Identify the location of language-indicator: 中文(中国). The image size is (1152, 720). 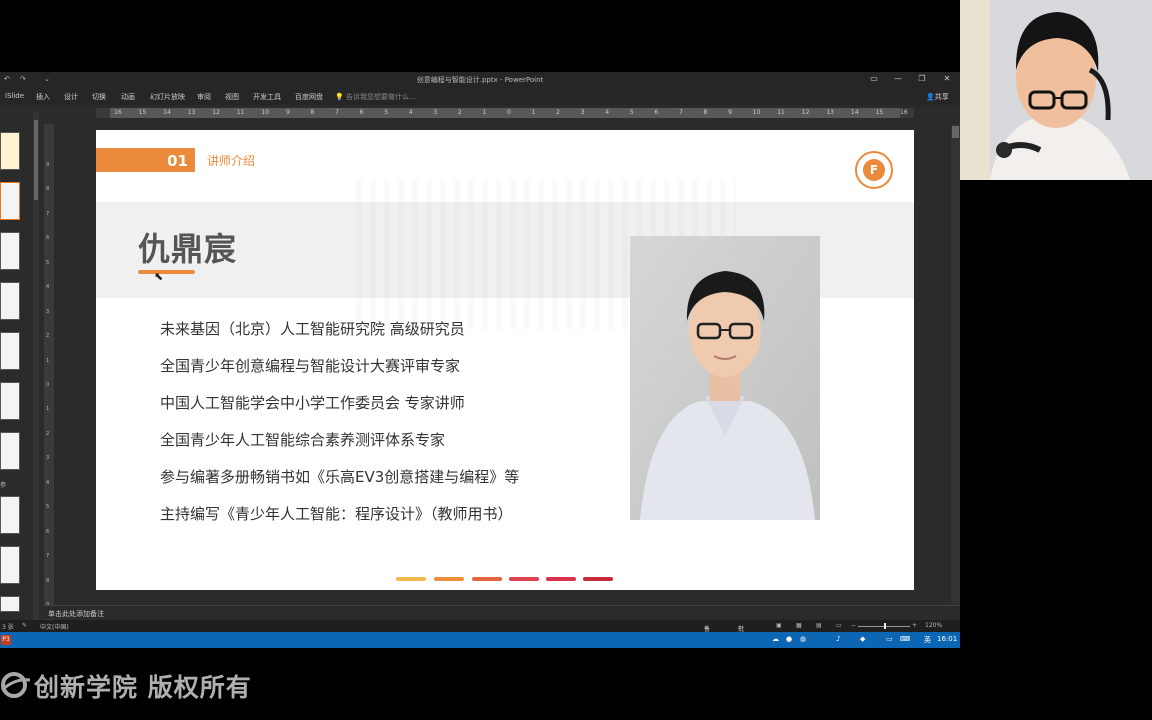
(54, 626).